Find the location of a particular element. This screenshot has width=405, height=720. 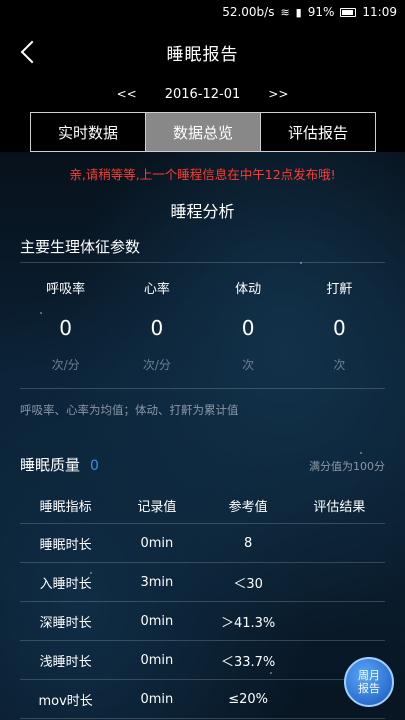

table-cell: 浅睡时长 is located at coordinates (65, 662).